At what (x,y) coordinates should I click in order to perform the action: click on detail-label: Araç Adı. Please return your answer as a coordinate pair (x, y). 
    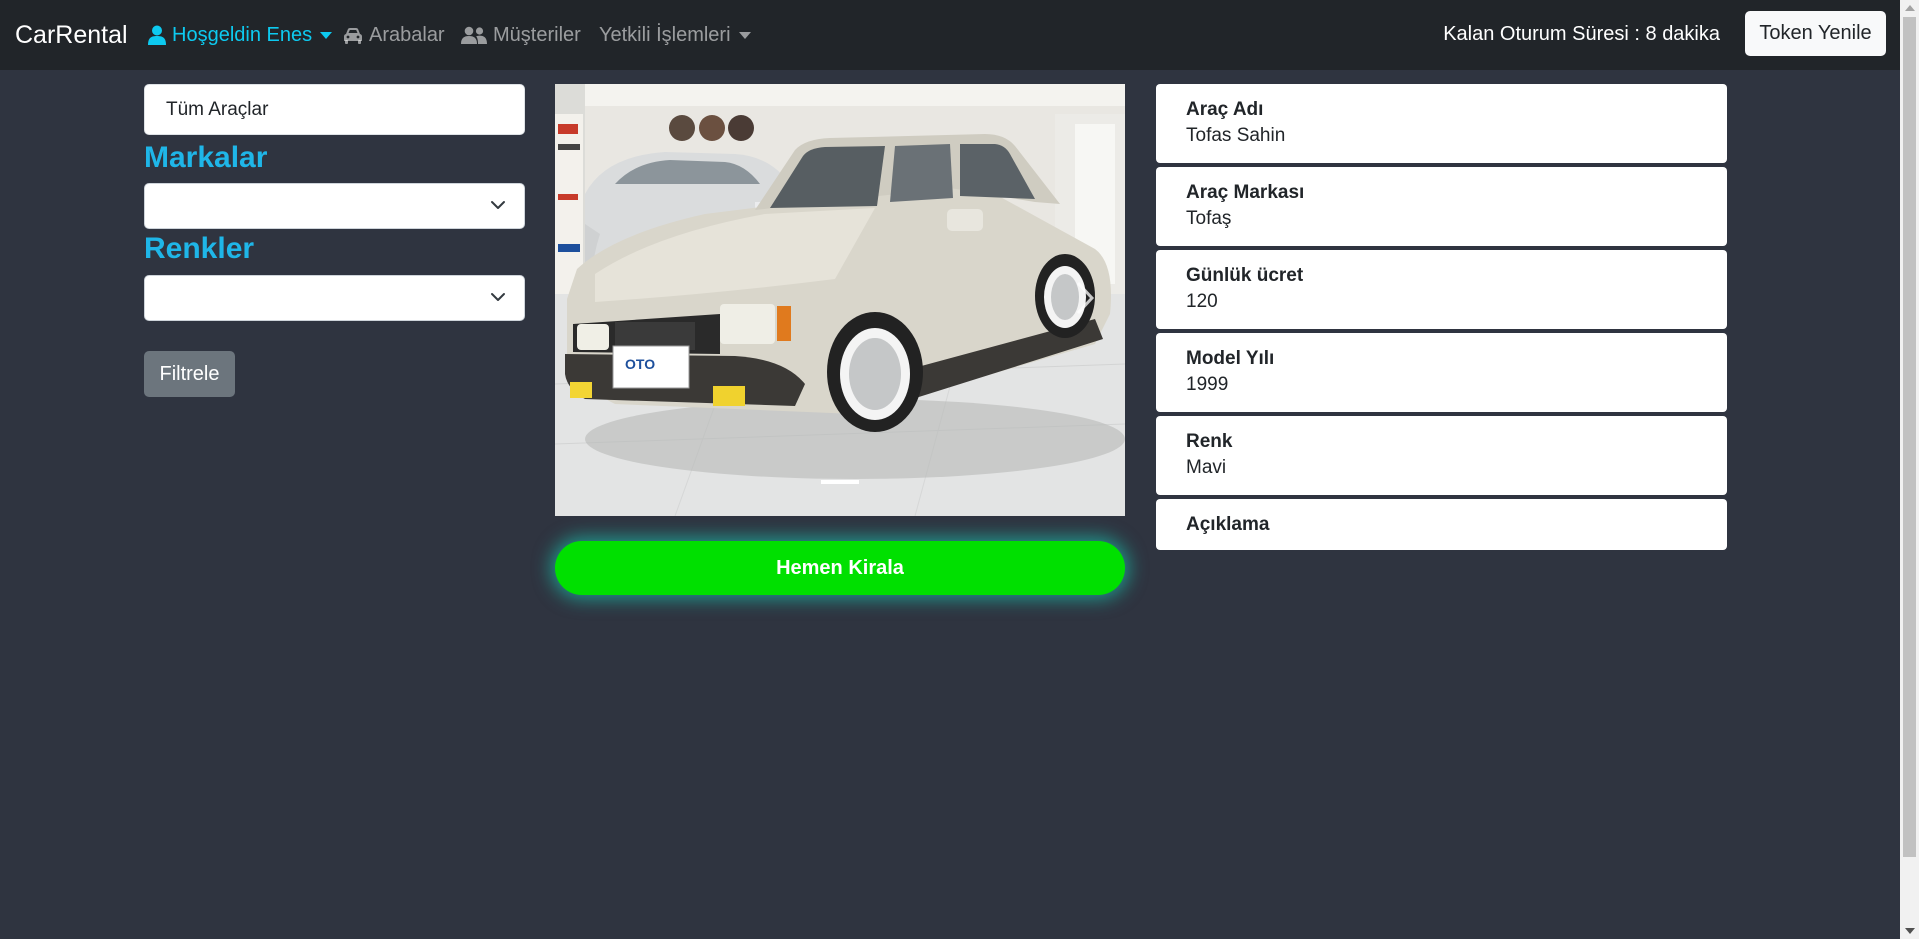
    Looking at the image, I should click on (1225, 109).